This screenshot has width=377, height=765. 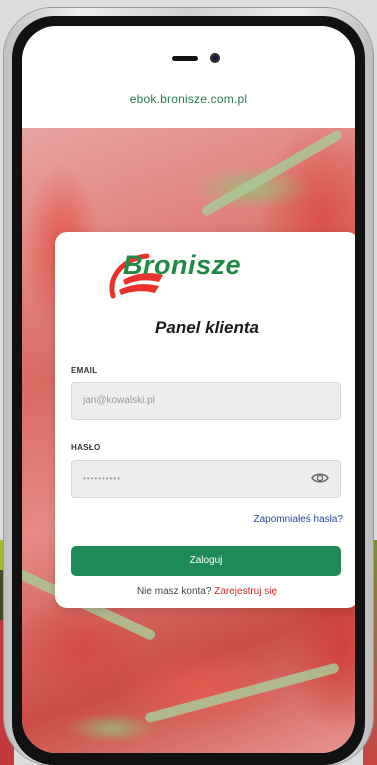 What do you see at coordinates (320, 478) in the screenshot?
I see `eye-icon` at bounding box center [320, 478].